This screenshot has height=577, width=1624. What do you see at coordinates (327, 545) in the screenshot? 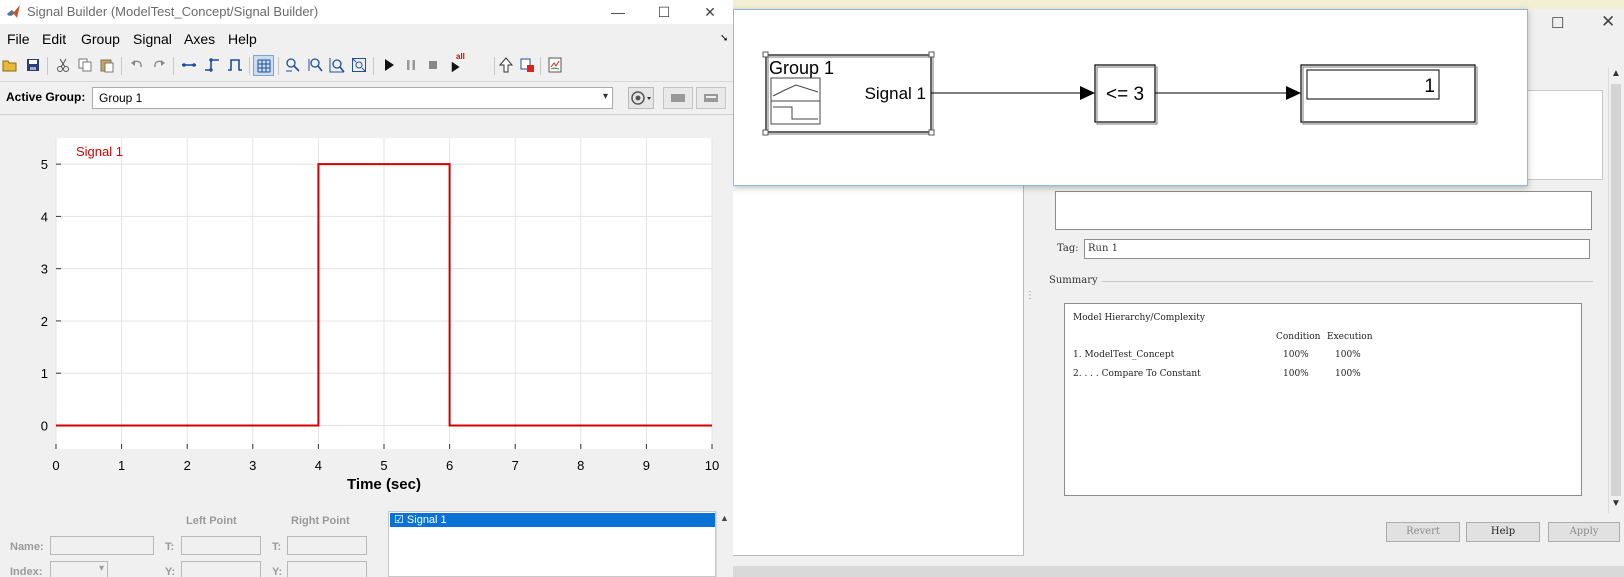
I see `right-point-t-field` at bounding box center [327, 545].